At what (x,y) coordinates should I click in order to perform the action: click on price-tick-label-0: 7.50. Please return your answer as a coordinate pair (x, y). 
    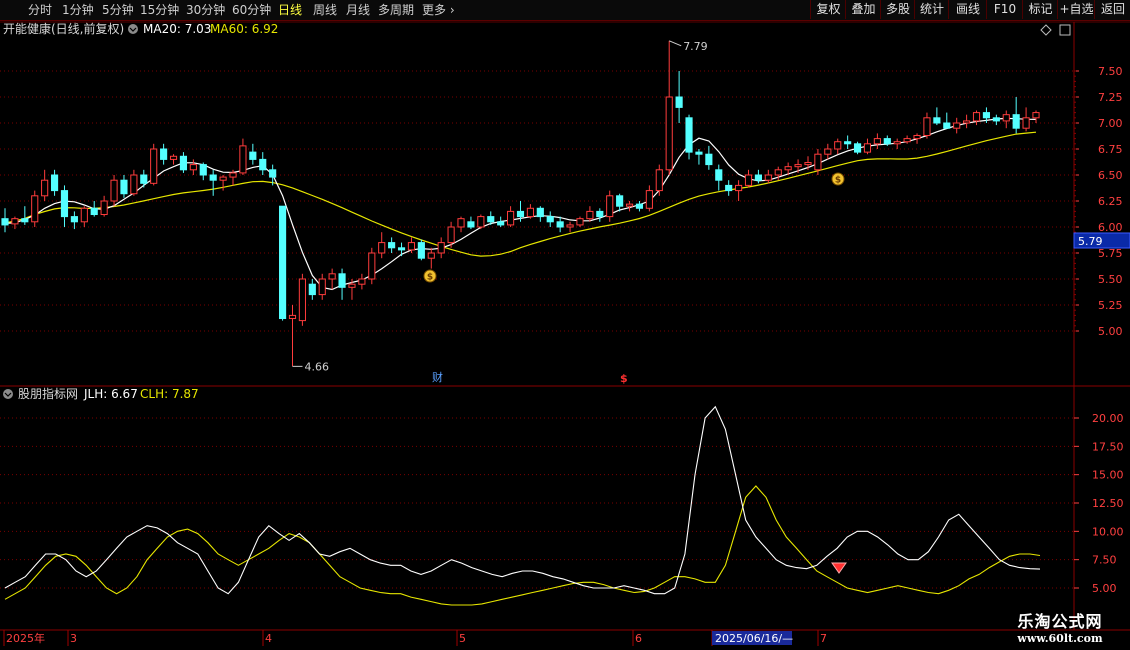
    Looking at the image, I should click on (1110, 71).